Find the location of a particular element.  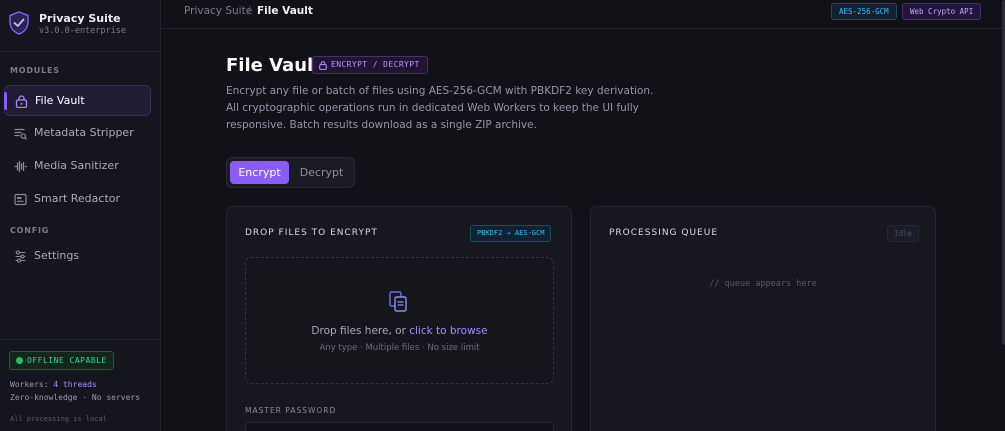

kdf-badge: PBKDF2 → AES-GCM is located at coordinates (511, 233).